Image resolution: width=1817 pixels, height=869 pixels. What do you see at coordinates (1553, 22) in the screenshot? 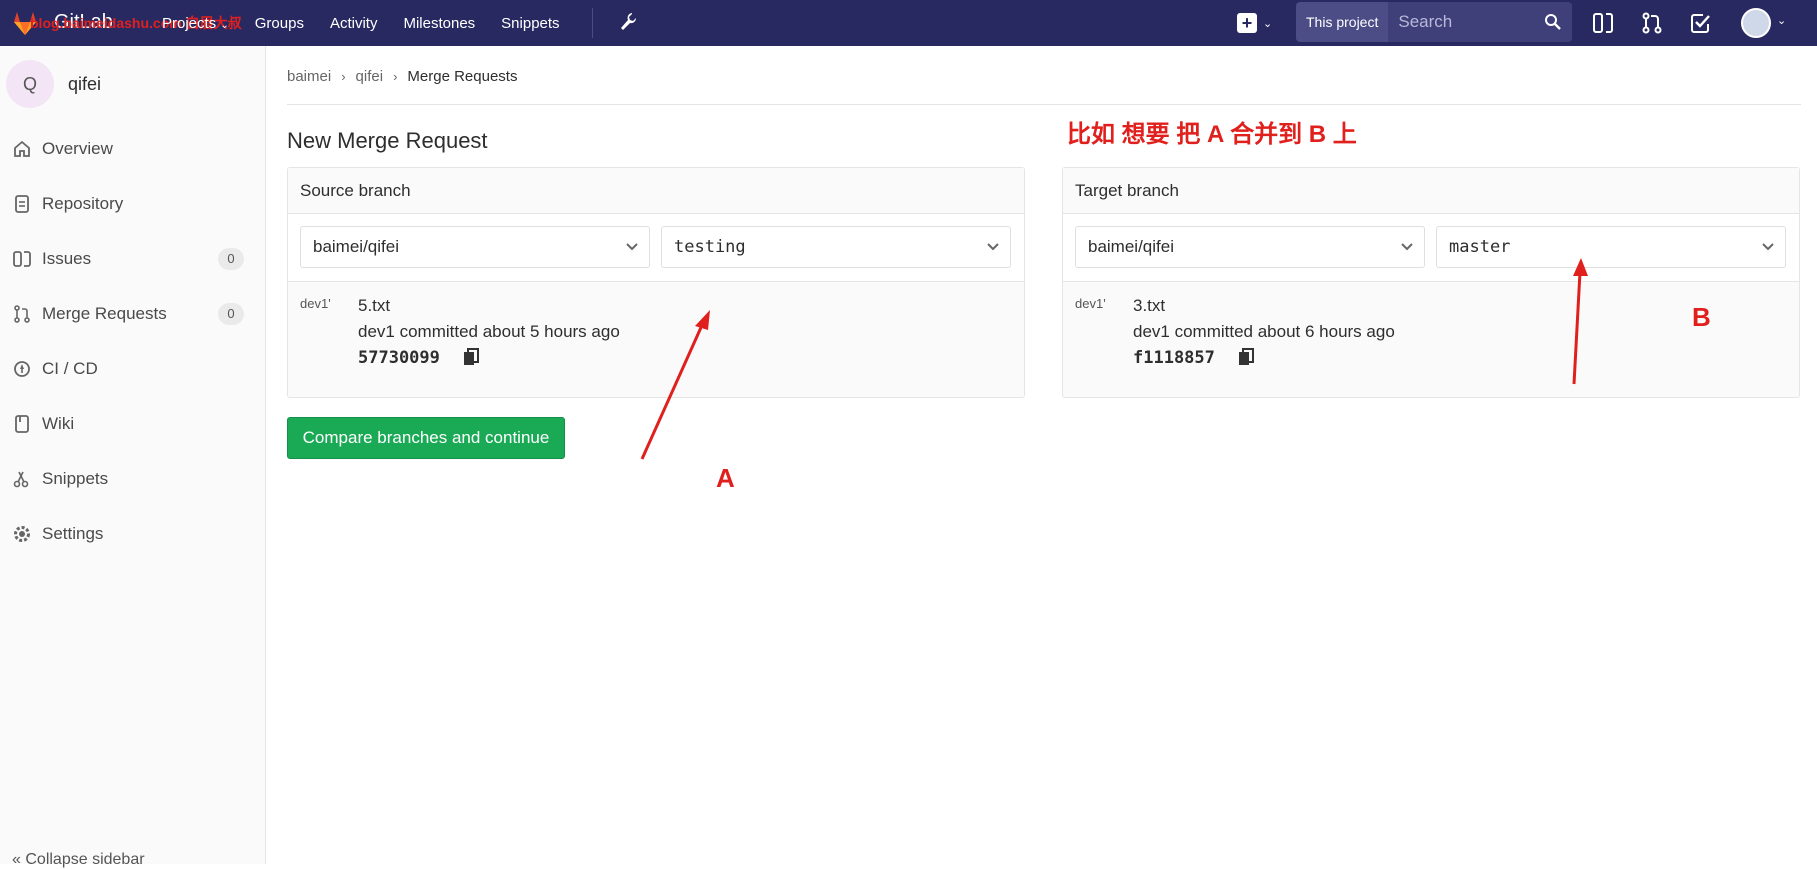
I see `search-icon` at bounding box center [1553, 22].